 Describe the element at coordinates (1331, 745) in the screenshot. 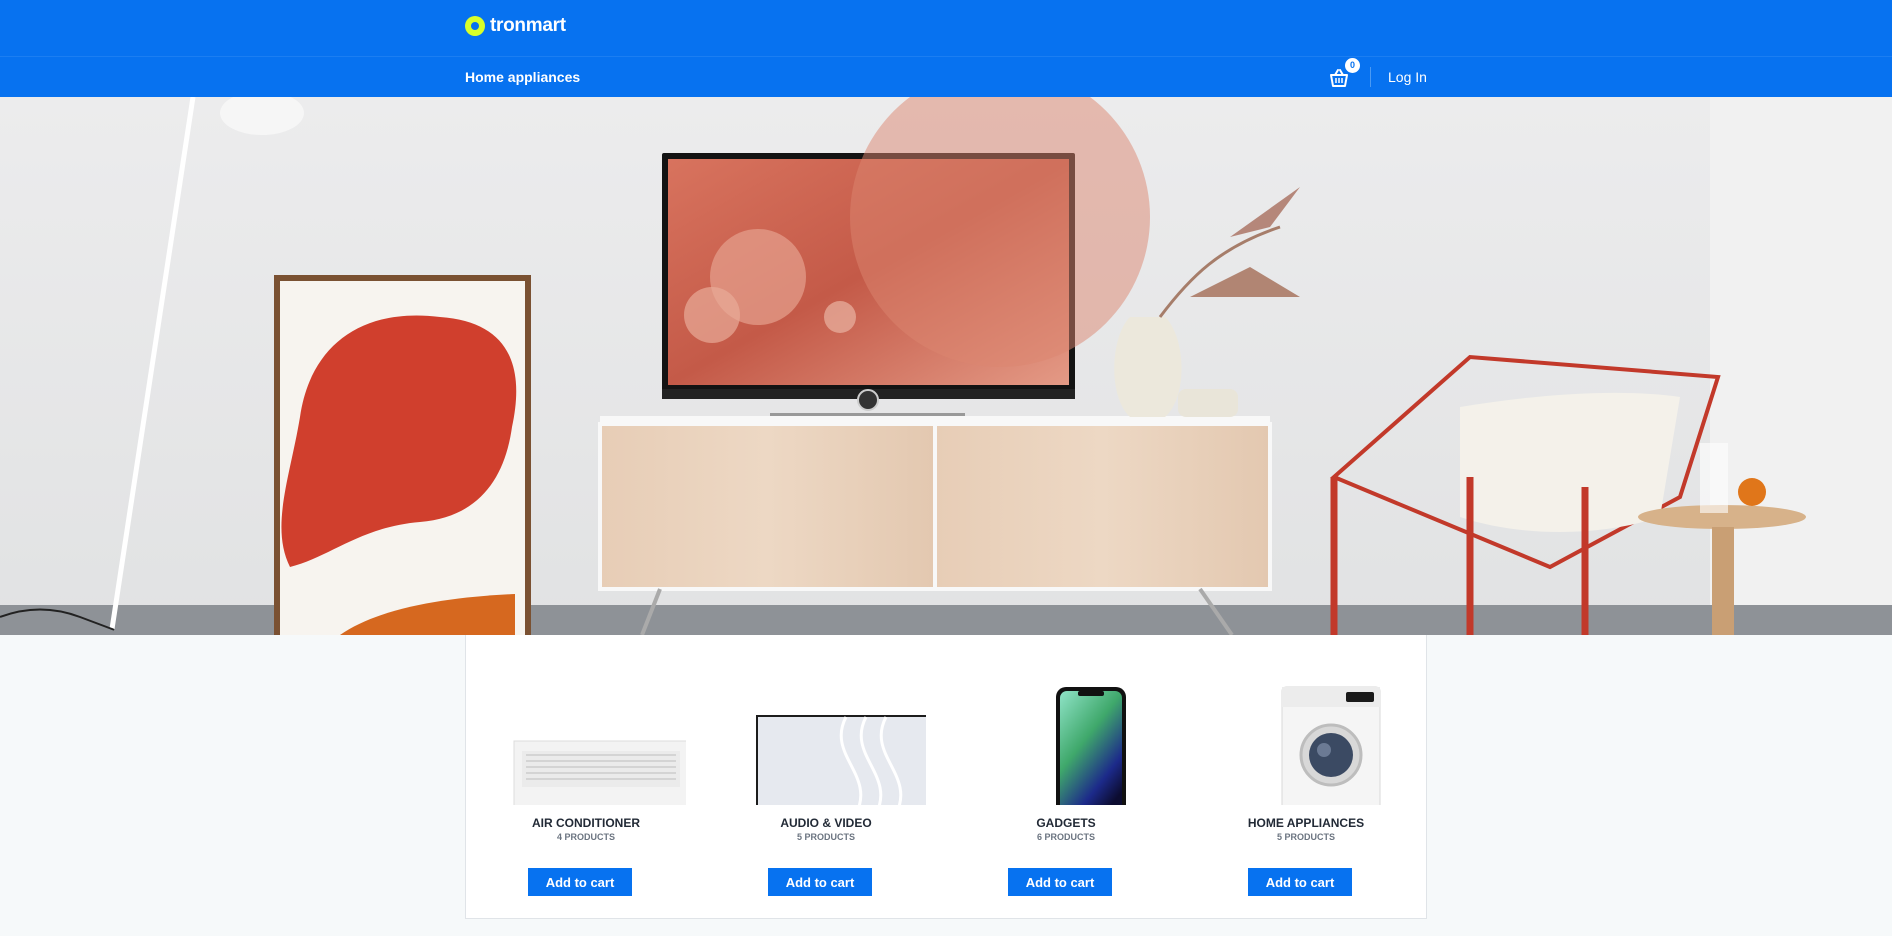

I see `washing-machine-image` at that location.